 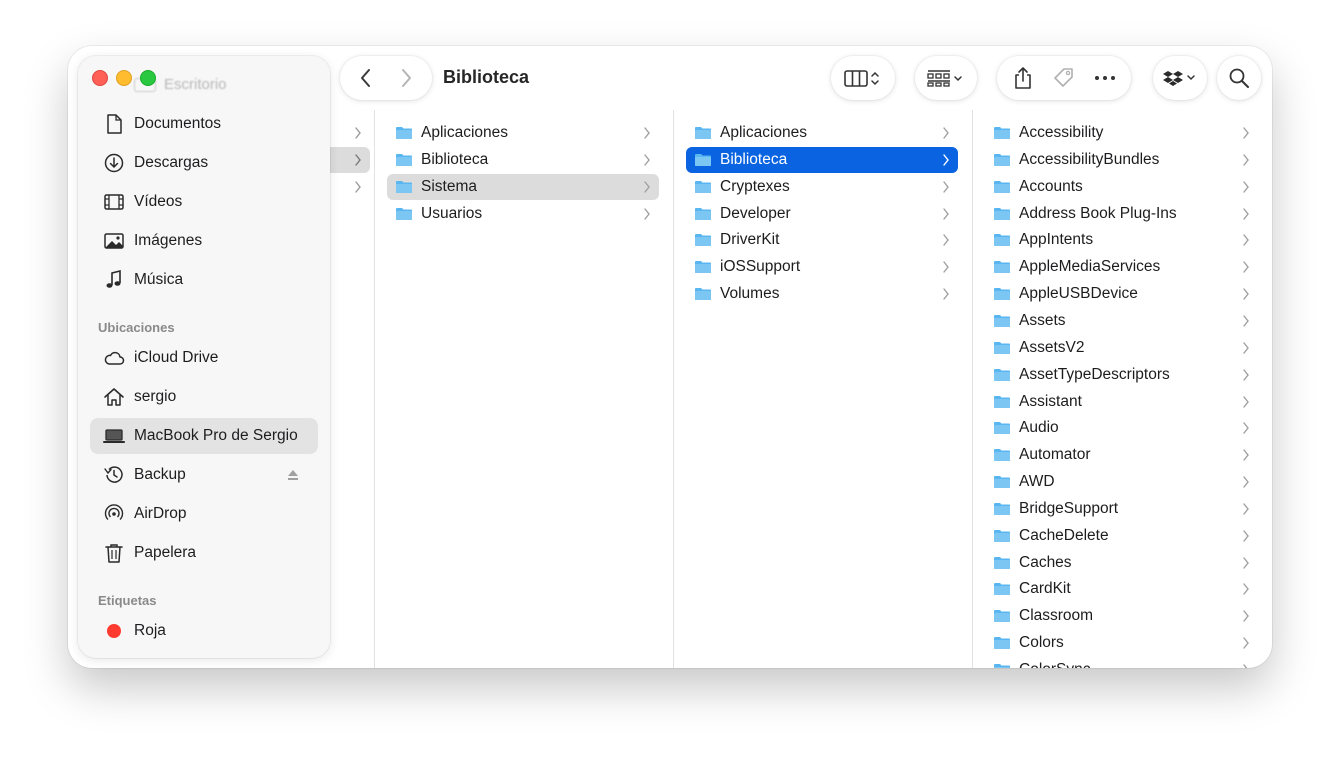 I want to click on list-item: Sistema, so click(x=523, y=186).